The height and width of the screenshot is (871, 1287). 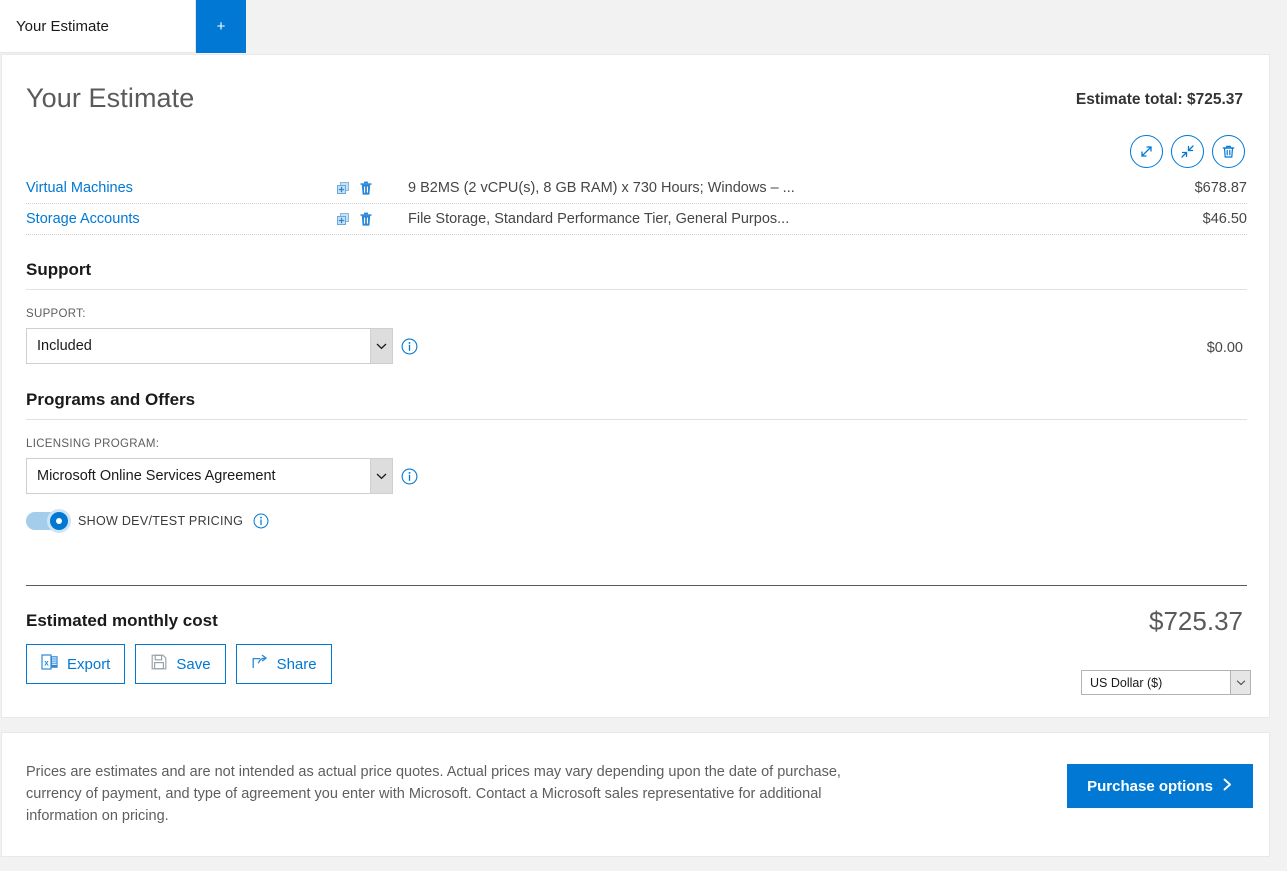 What do you see at coordinates (1220, 188) in the screenshot?
I see `product-price: $678.87` at bounding box center [1220, 188].